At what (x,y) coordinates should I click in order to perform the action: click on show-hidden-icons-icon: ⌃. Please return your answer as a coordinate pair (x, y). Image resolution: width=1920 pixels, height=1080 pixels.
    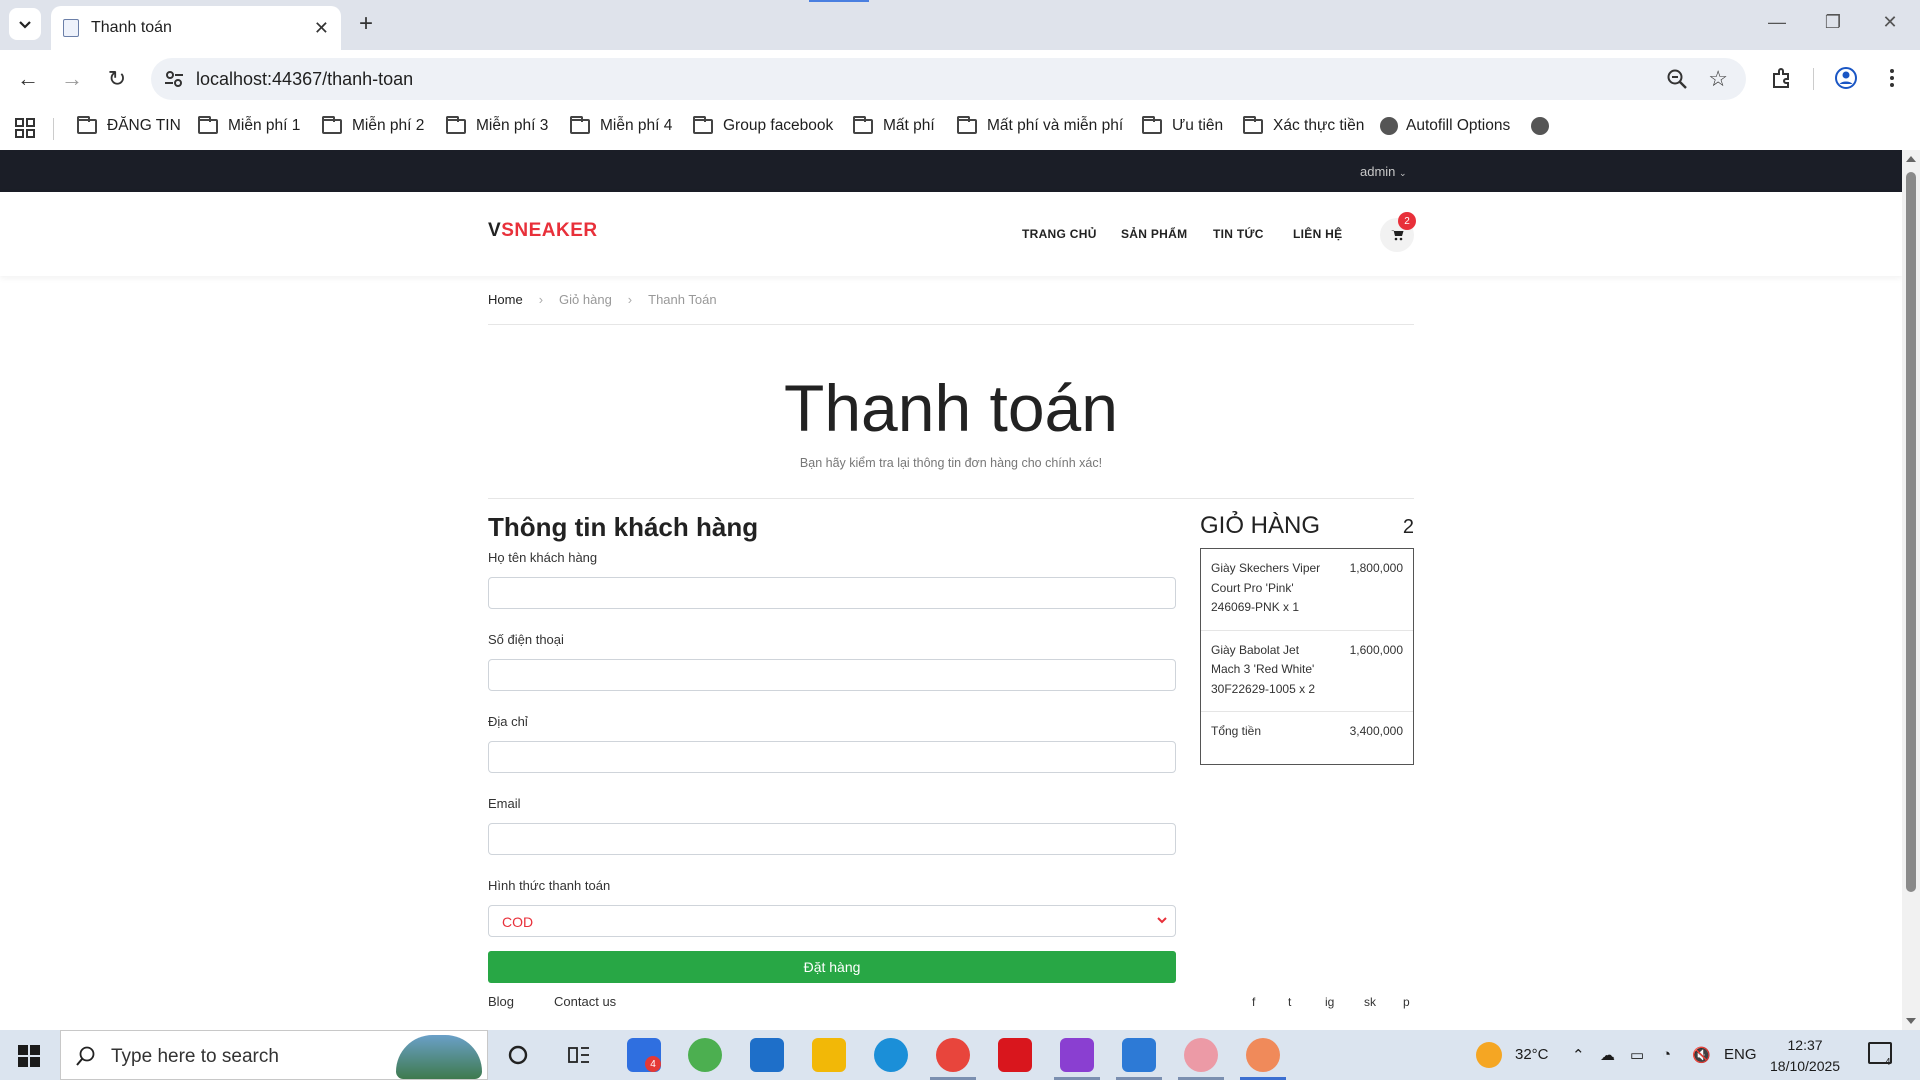
    Looking at the image, I should click on (1578, 1055).